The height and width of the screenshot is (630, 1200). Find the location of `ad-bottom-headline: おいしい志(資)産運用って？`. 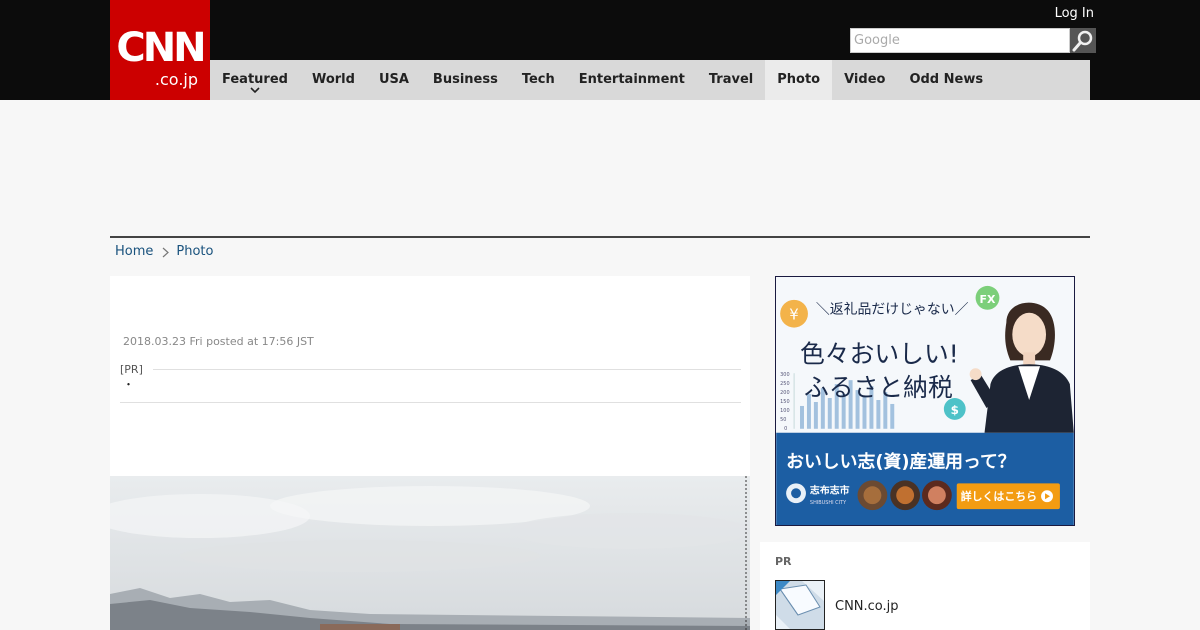

ad-bottom-headline: おいしい志(資)産運用って？ is located at coordinates (901, 461).